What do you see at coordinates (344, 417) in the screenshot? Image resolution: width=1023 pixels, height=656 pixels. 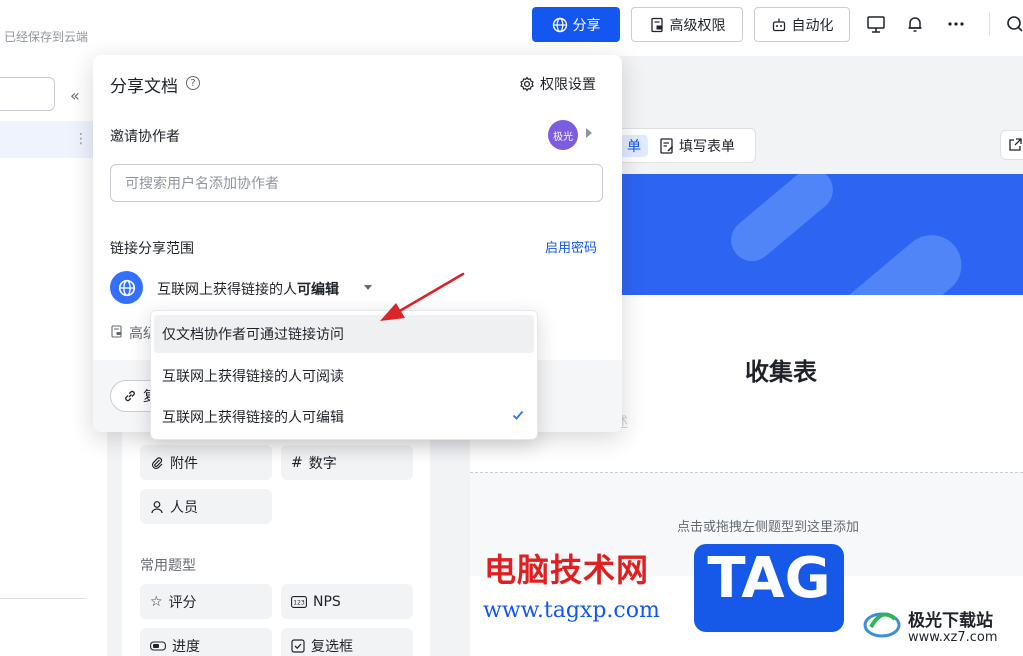 I see `scope-option-internet-edit: 互联网上获得链接的人可编辑` at bounding box center [344, 417].